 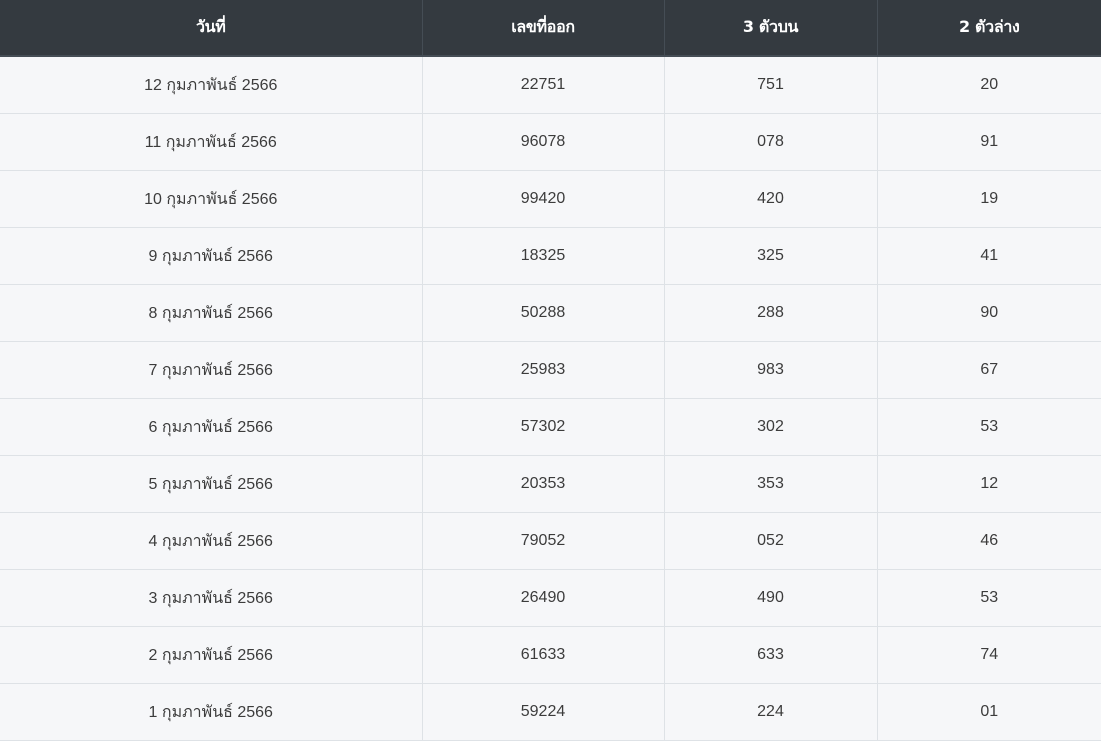 What do you see at coordinates (989, 28) in the screenshot?
I see `column-header-bottom-two: 2 ตัวล่าง` at bounding box center [989, 28].